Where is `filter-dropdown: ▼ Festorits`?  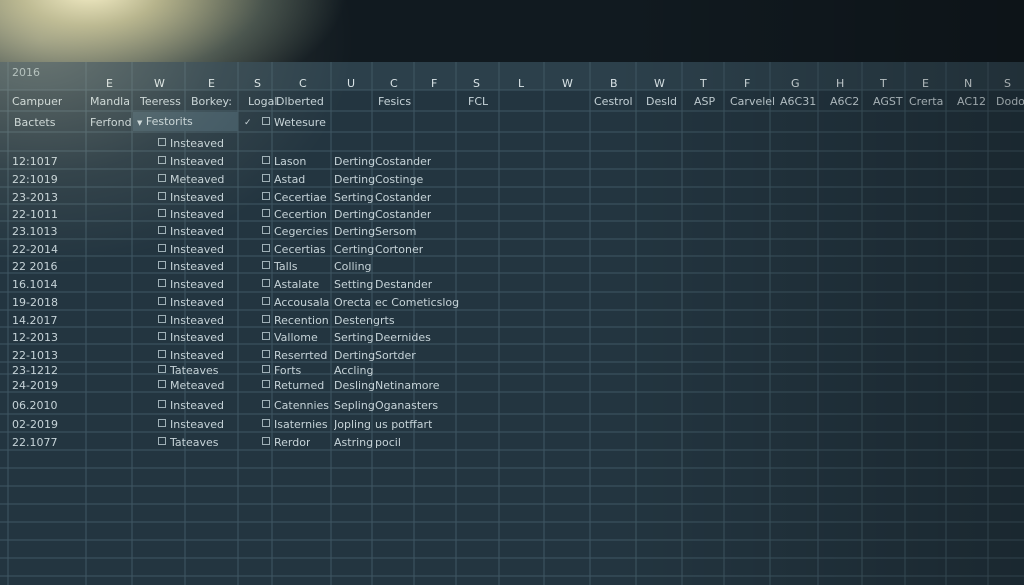 filter-dropdown: ▼ Festorits is located at coordinates (185, 121).